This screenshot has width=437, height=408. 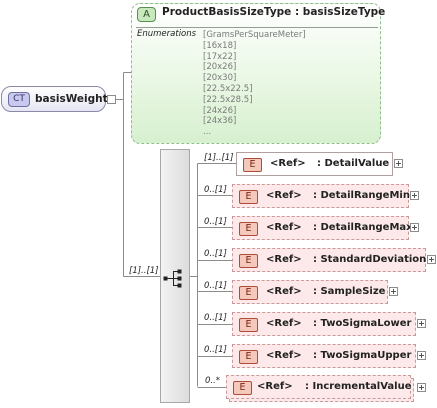 What do you see at coordinates (220, 78) in the screenshot?
I see `enumeration-item: [20x30]` at bounding box center [220, 78].